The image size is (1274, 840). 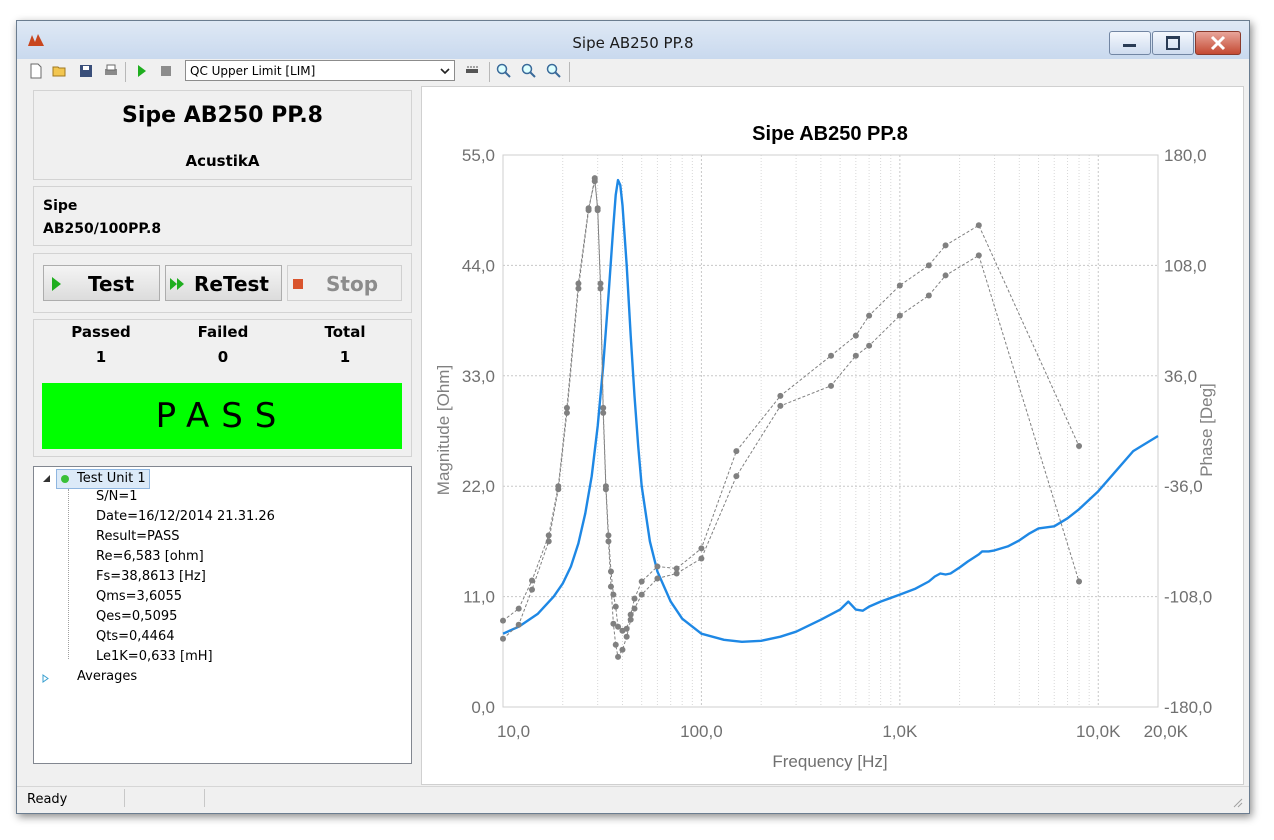 I want to click on y-tick-label: 22,0, so click(x=478, y=486).